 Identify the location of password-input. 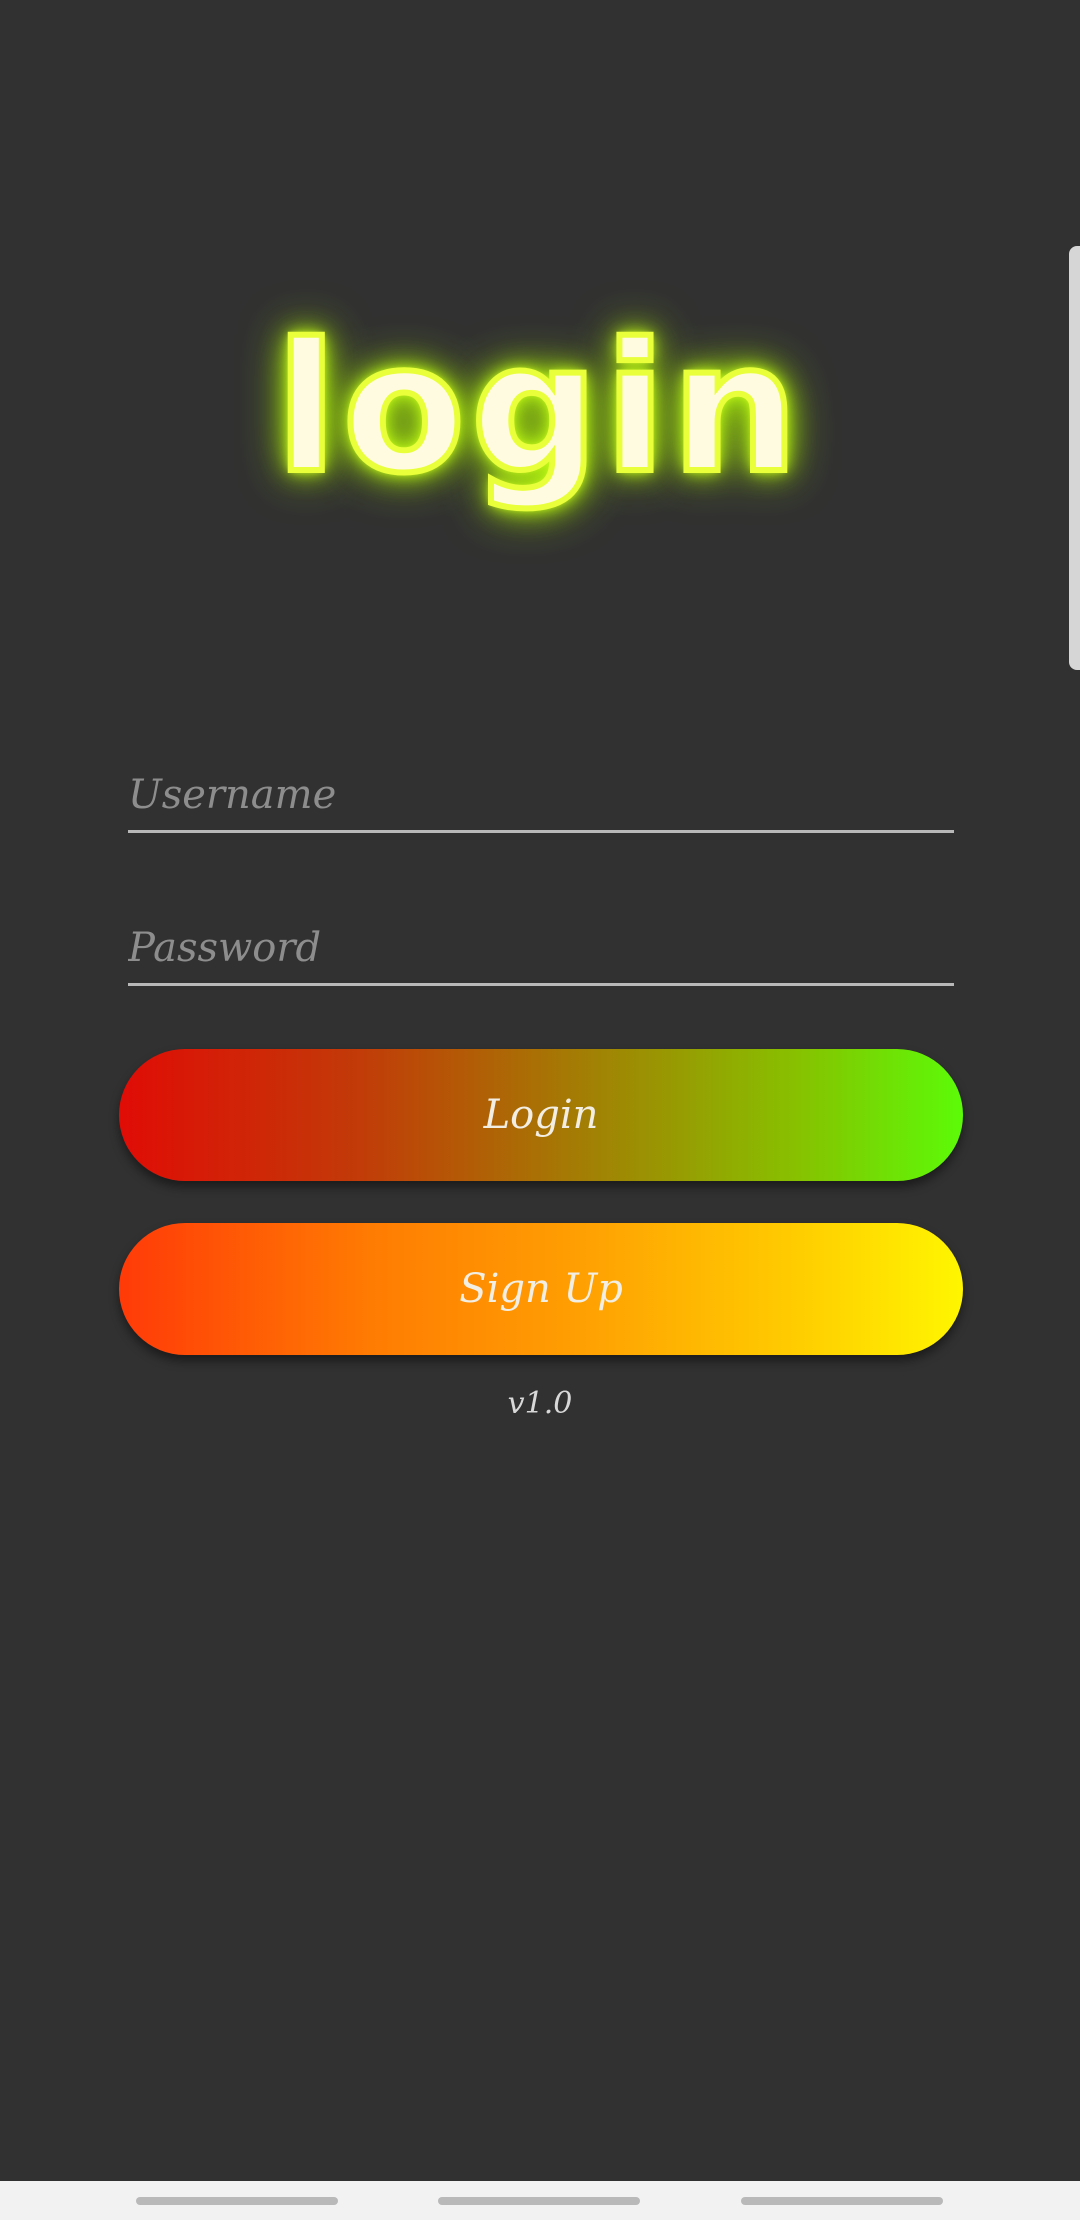
(541, 948).